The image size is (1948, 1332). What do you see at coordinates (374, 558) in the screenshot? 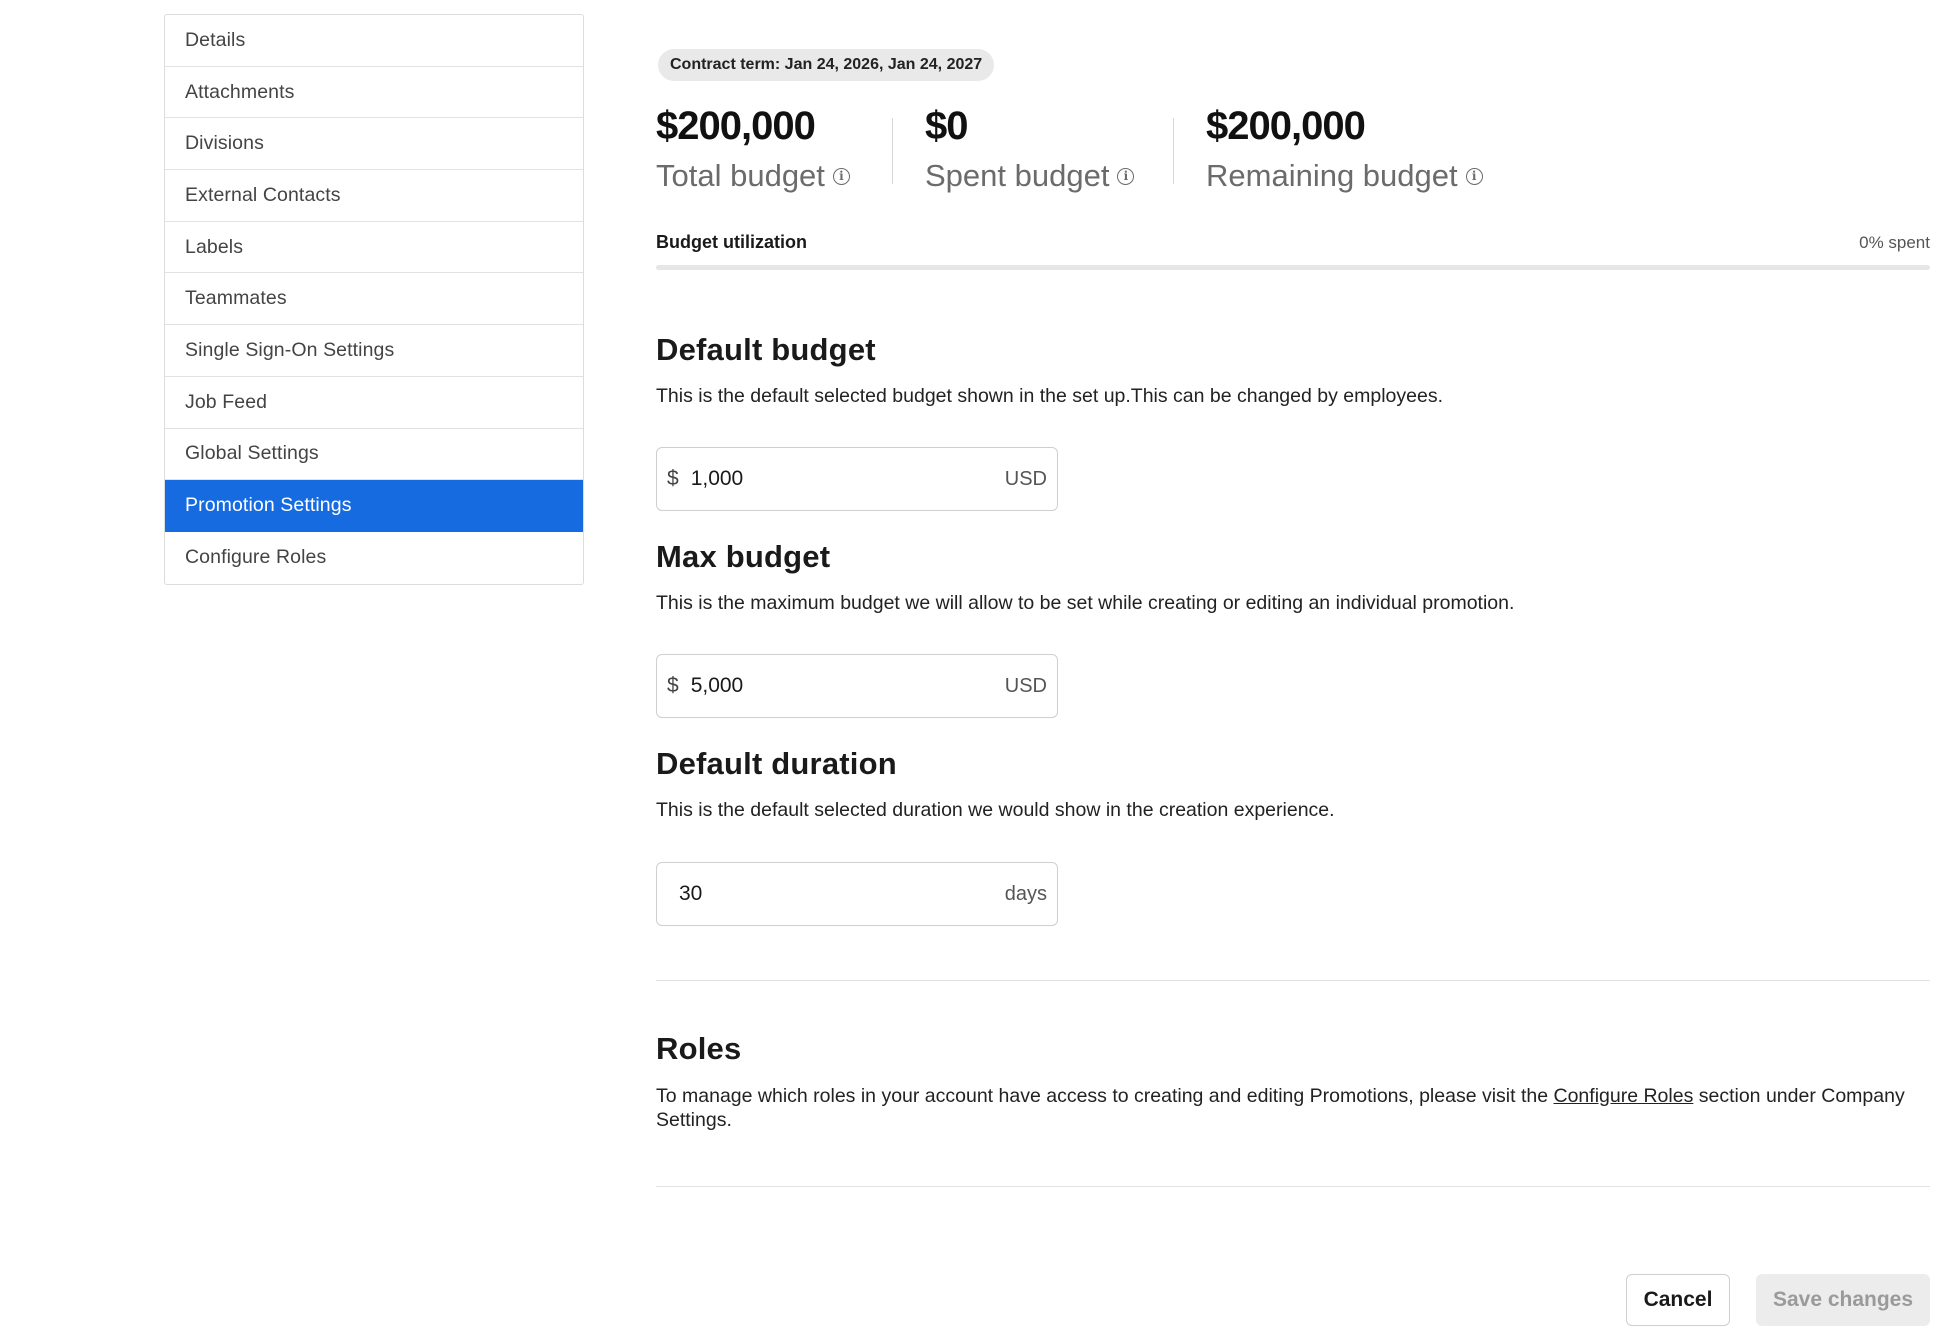
I see `sidebar-item-configure-roles: Configure Roles` at bounding box center [374, 558].